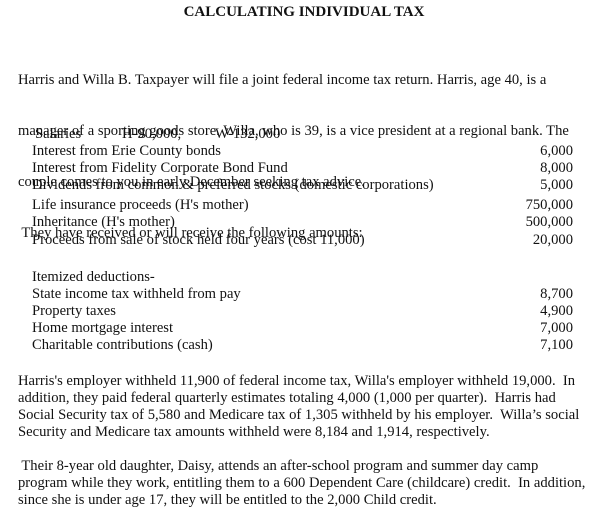 This screenshot has width=608, height=518. I want to click on item-label: Inheritance (H's mother), so click(103, 222).